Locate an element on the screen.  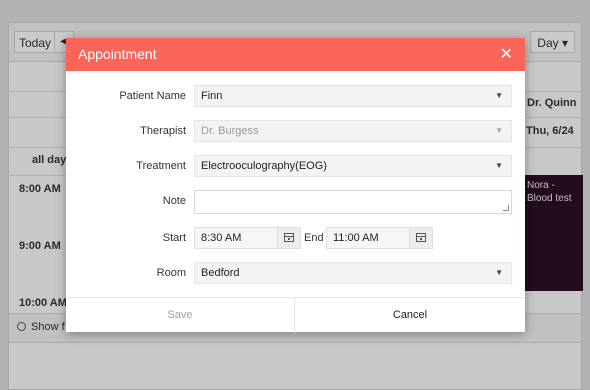
dialog-footer: Save Cancel is located at coordinates (295, 315).